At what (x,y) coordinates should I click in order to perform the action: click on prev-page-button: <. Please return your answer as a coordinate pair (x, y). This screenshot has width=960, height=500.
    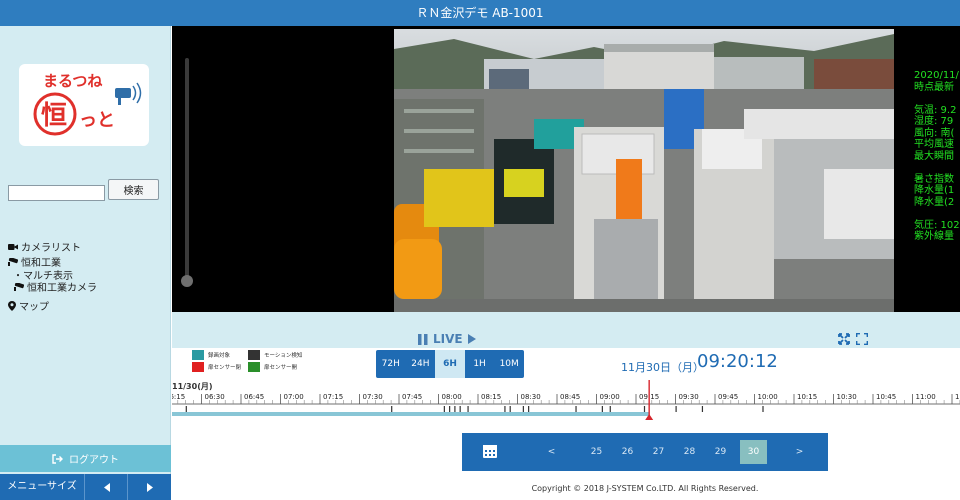
    Looking at the image, I should click on (551, 452).